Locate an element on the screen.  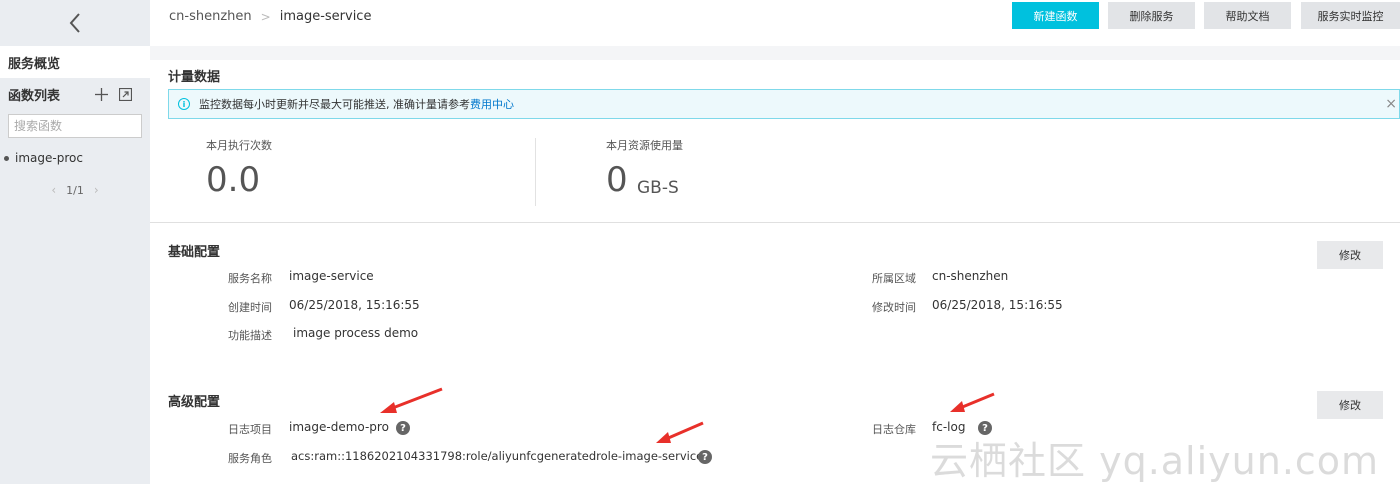
section-divider is located at coordinates (775, 222).